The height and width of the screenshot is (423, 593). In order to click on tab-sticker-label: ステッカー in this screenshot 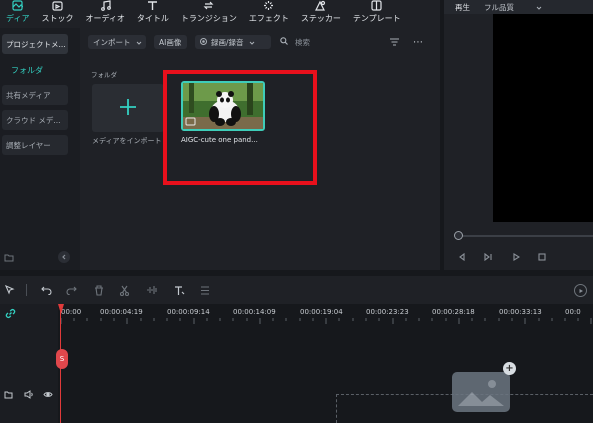, I will do `click(320, 18)`.